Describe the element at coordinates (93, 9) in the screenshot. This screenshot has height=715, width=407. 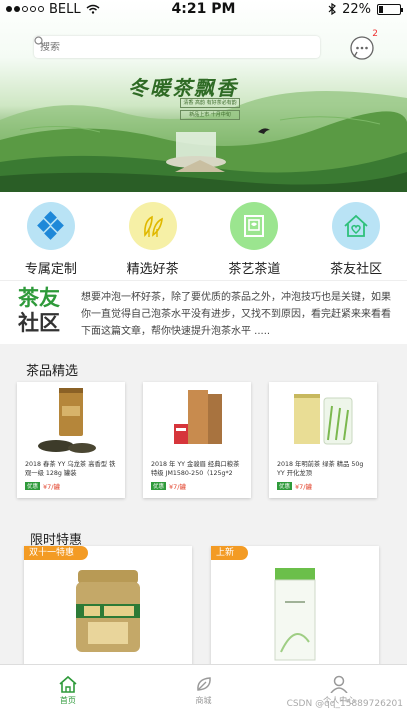
I see `wifi-icon` at that location.